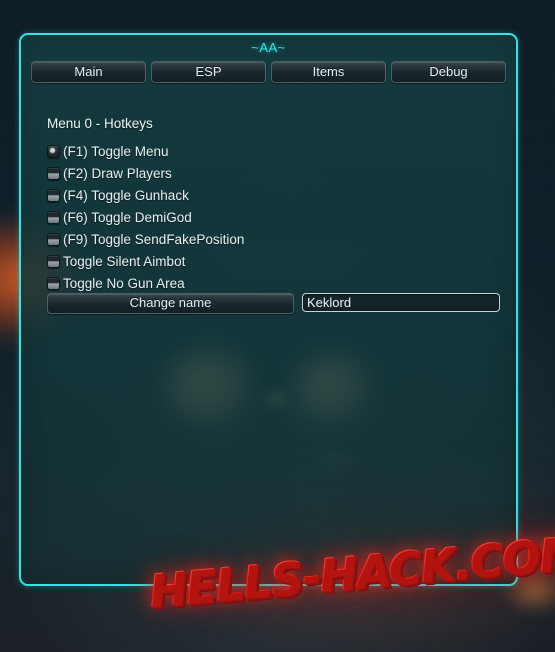 This screenshot has width=555, height=652. What do you see at coordinates (268, 47) in the screenshot?
I see `panel-title: ~AA~` at bounding box center [268, 47].